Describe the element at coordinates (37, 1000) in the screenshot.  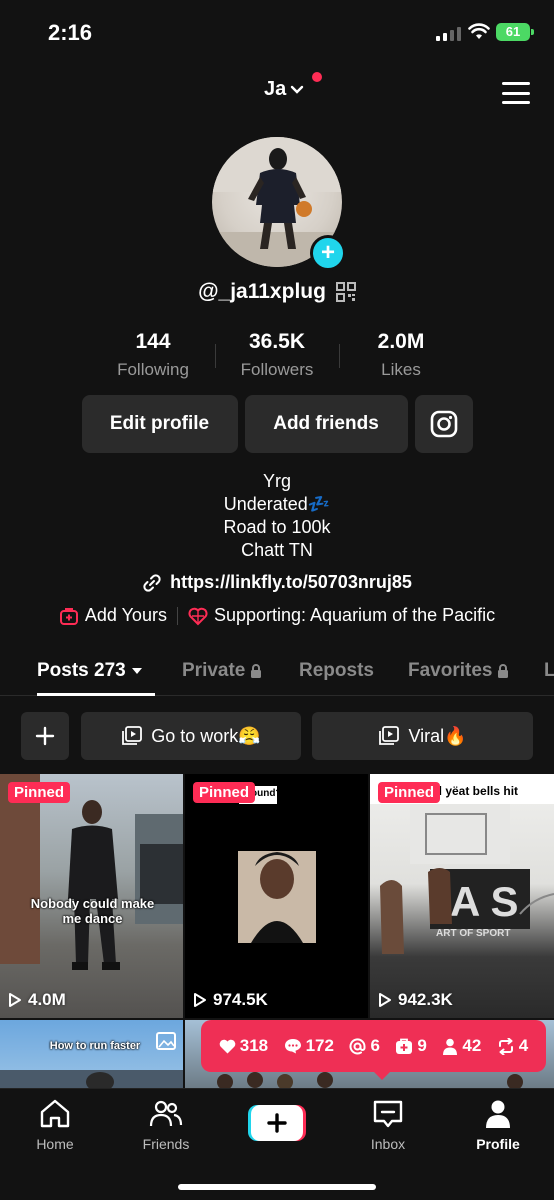
I see `view-count: 4.0M` at that location.